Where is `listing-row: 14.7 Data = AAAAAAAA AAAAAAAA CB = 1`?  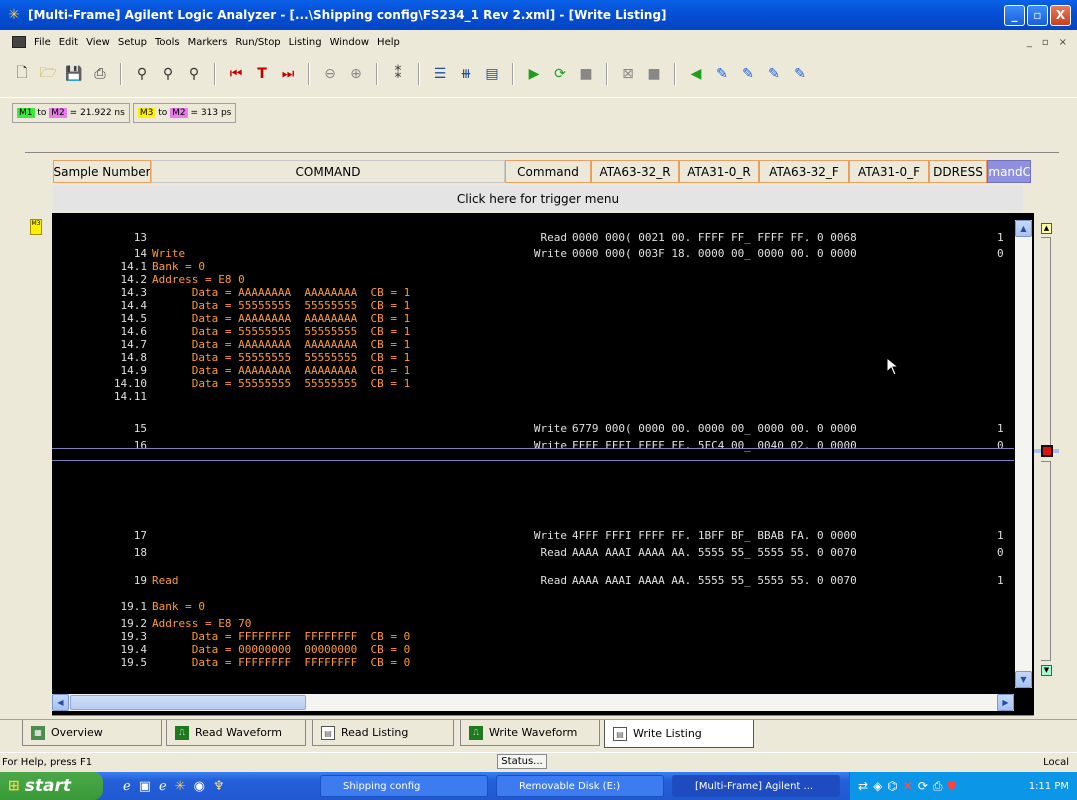
listing-row: 14.7 Data = AAAAAAAA AAAAAAAA CB = 1 is located at coordinates (533, 344).